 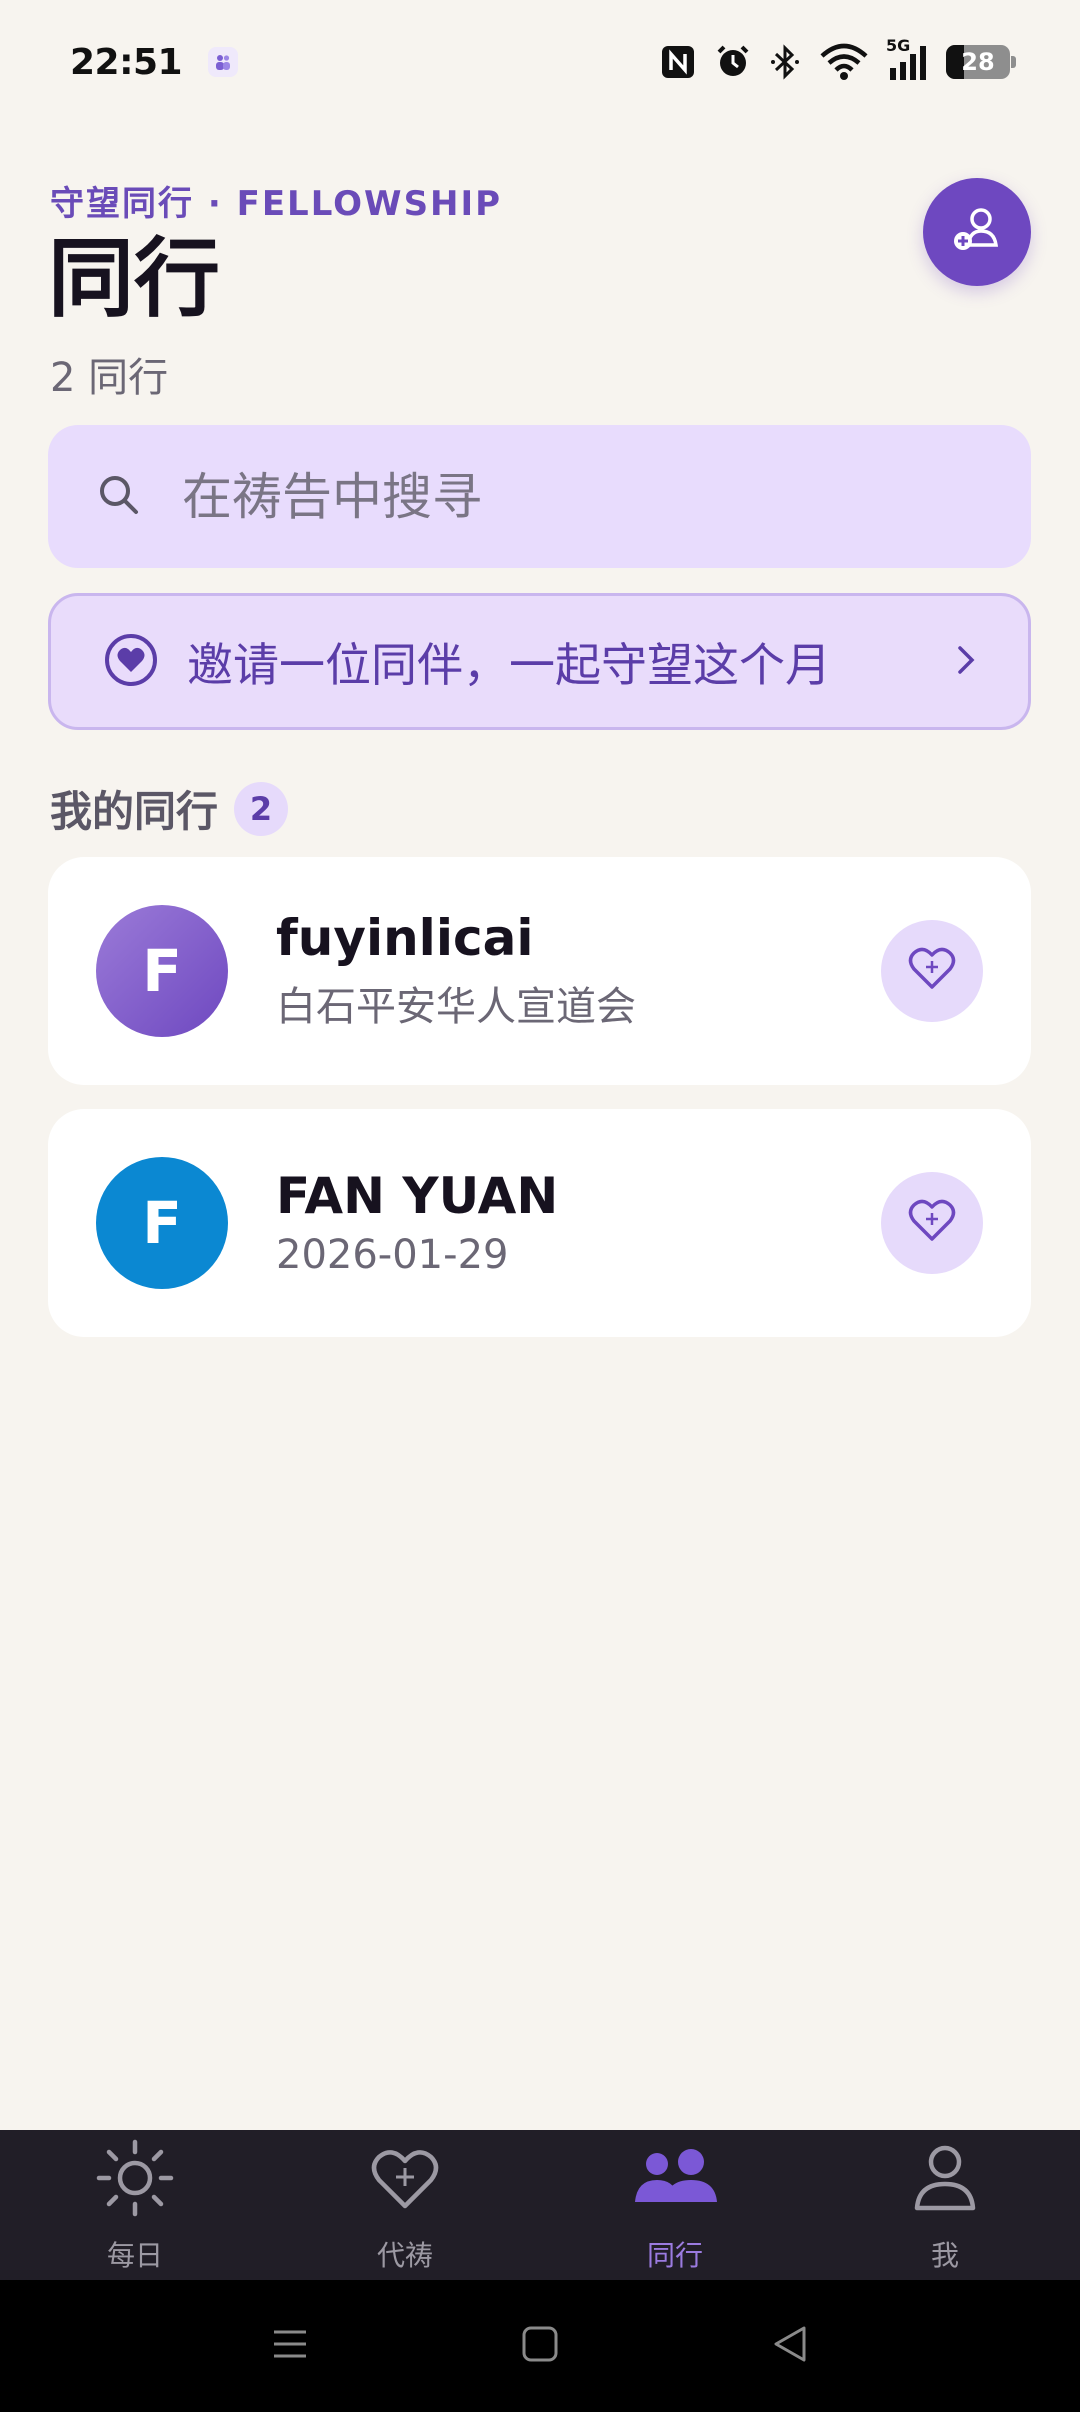 I want to click on heart-circle-icon, so click(x=131, y=662).